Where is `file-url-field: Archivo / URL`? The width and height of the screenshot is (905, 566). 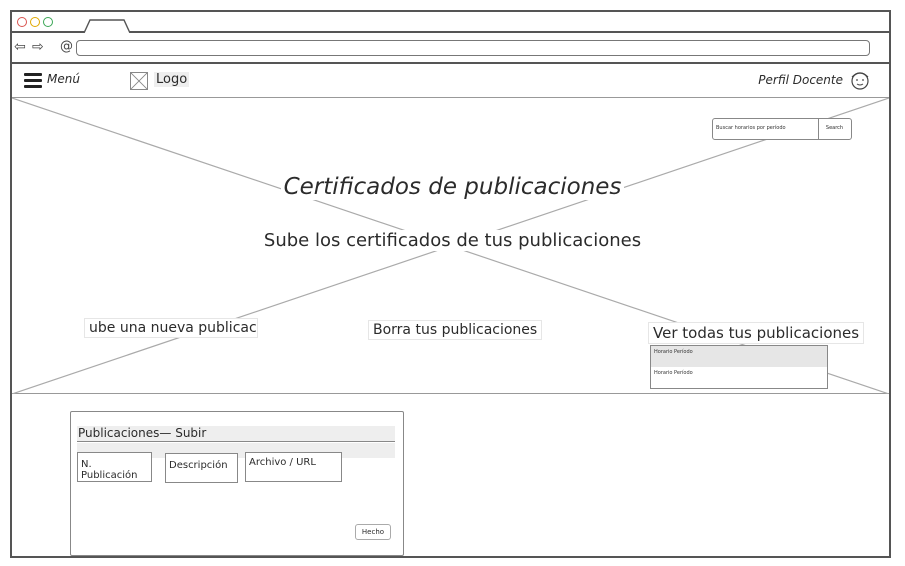 file-url-field: Archivo / URL is located at coordinates (293, 467).